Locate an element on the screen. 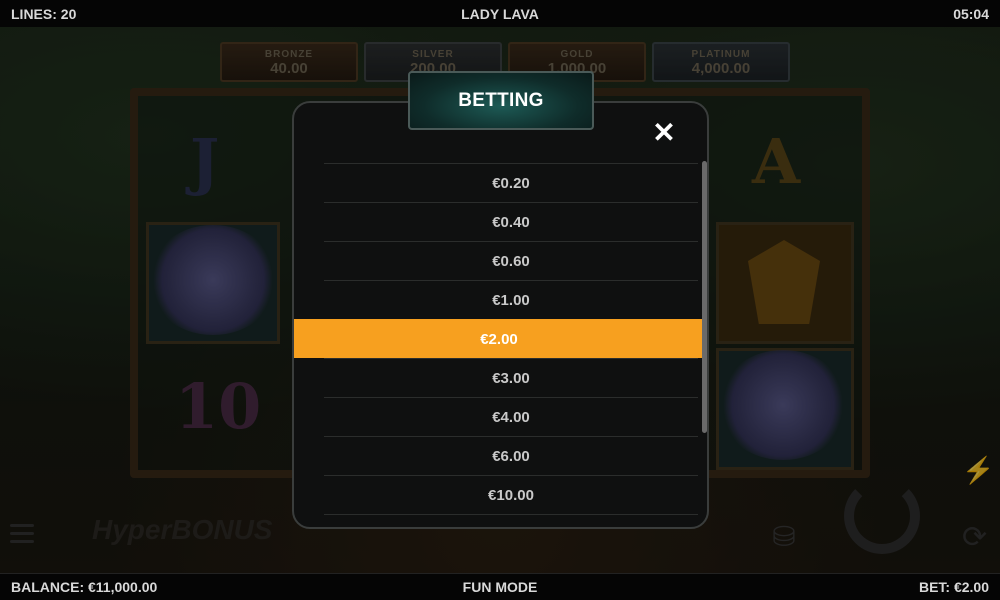 Image resolution: width=1000 pixels, height=600 pixels. bet-option: €4.00 is located at coordinates (511, 416).